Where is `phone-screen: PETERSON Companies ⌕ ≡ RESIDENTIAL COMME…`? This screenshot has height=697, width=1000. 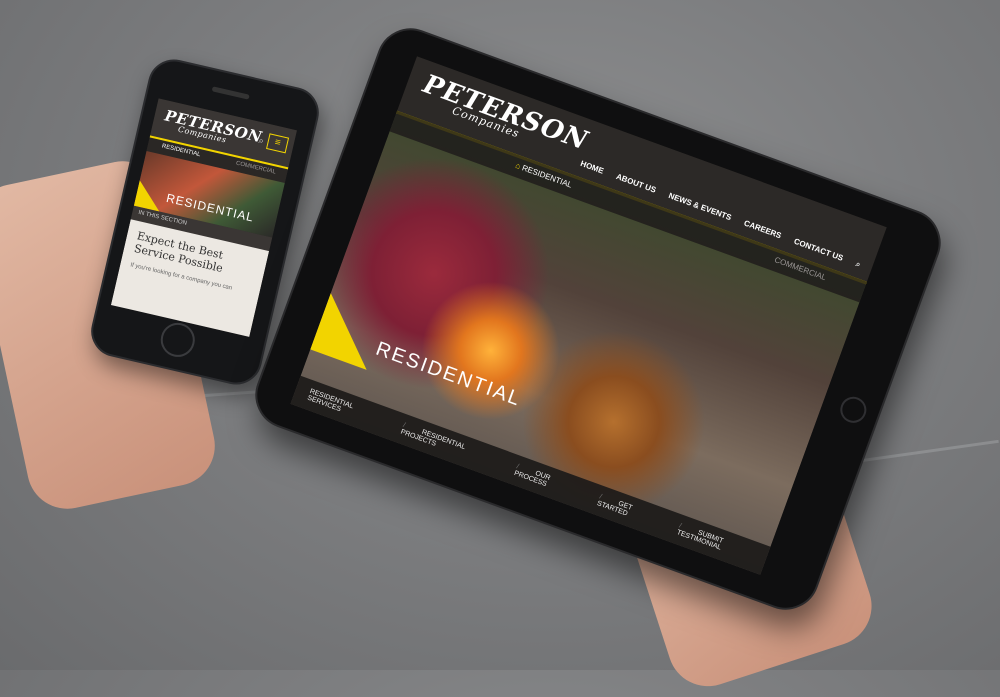 phone-screen: PETERSON Companies ⌕ ≡ RESIDENTIAL COMME… is located at coordinates (203, 217).